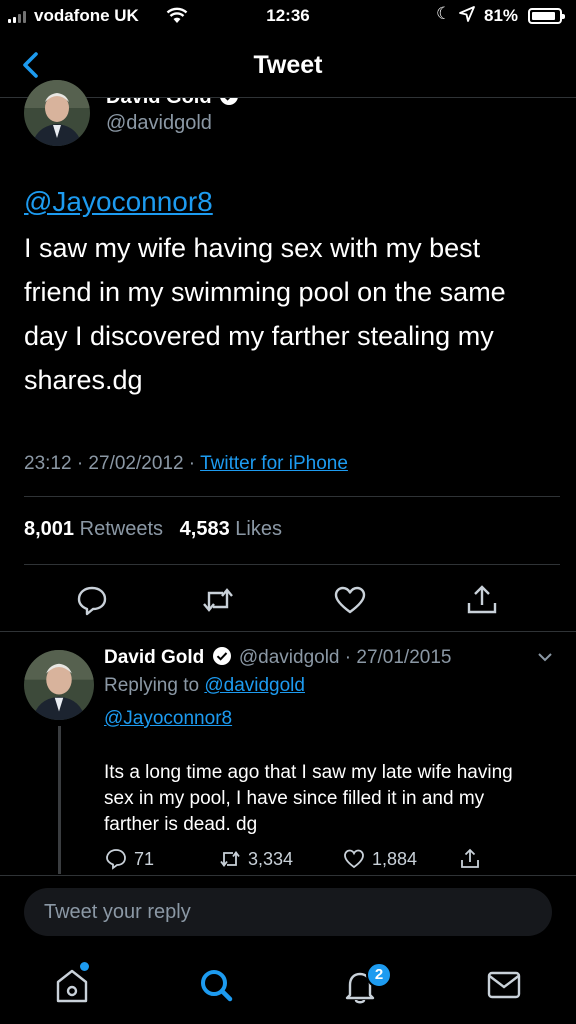 The width and height of the screenshot is (576, 1024). I want to click on reply-replies-count: 71, so click(144, 858).